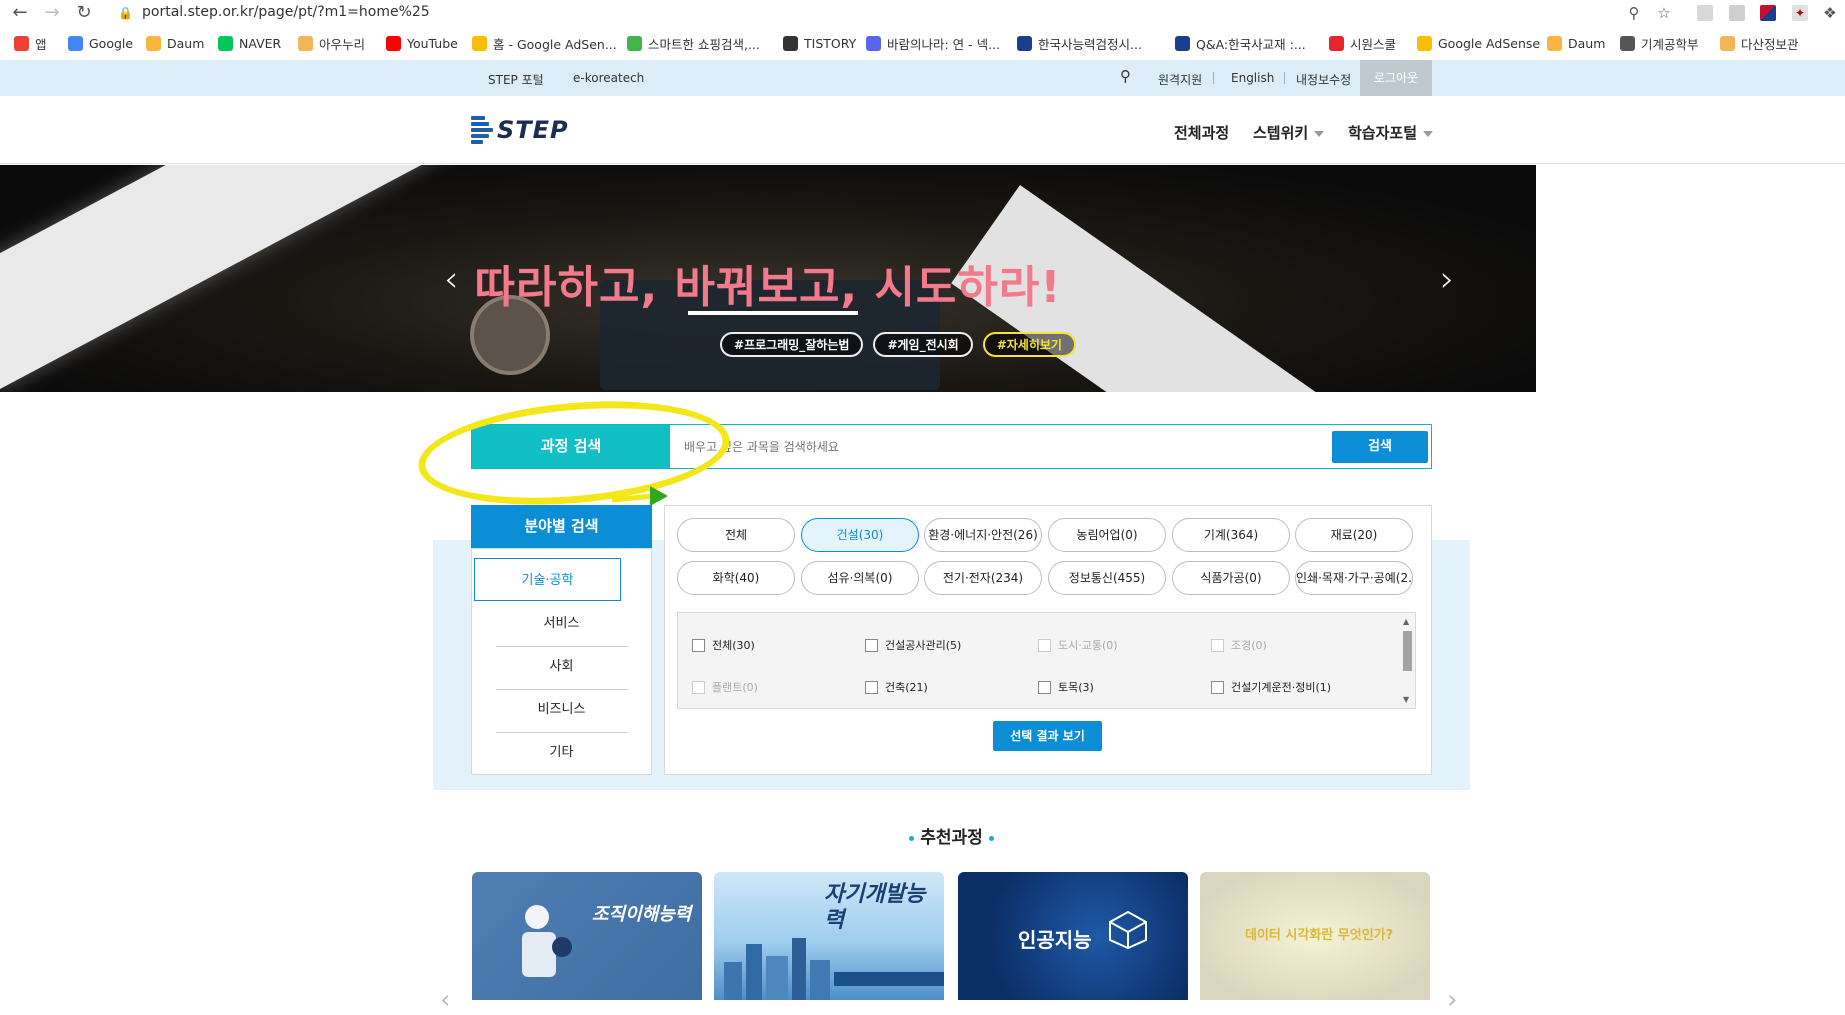 Image resolution: width=1845 pixels, height=1015 pixels. What do you see at coordinates (1759, 43) in the screenshot?
I see `bookmark-item: 다산정보관` at bounding box center [1759, 43].